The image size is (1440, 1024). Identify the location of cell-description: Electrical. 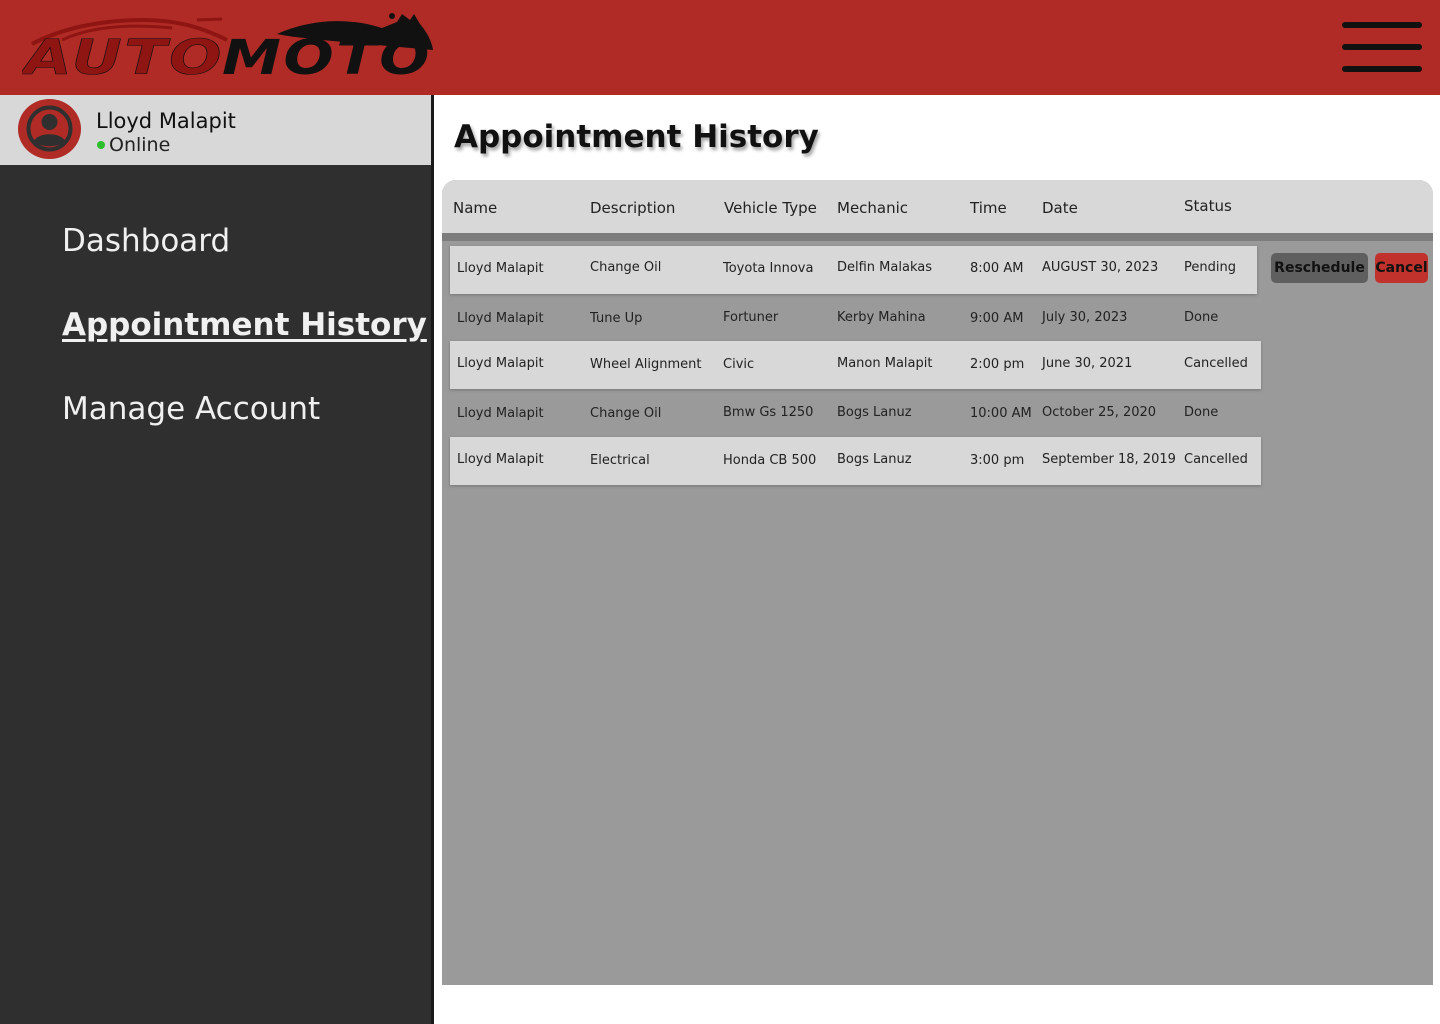
(620, 460).